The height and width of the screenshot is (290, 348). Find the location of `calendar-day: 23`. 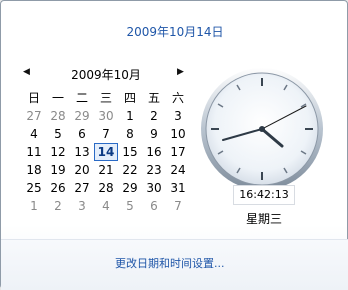

calendar-day: 23 is located at coordinates (154, 170).